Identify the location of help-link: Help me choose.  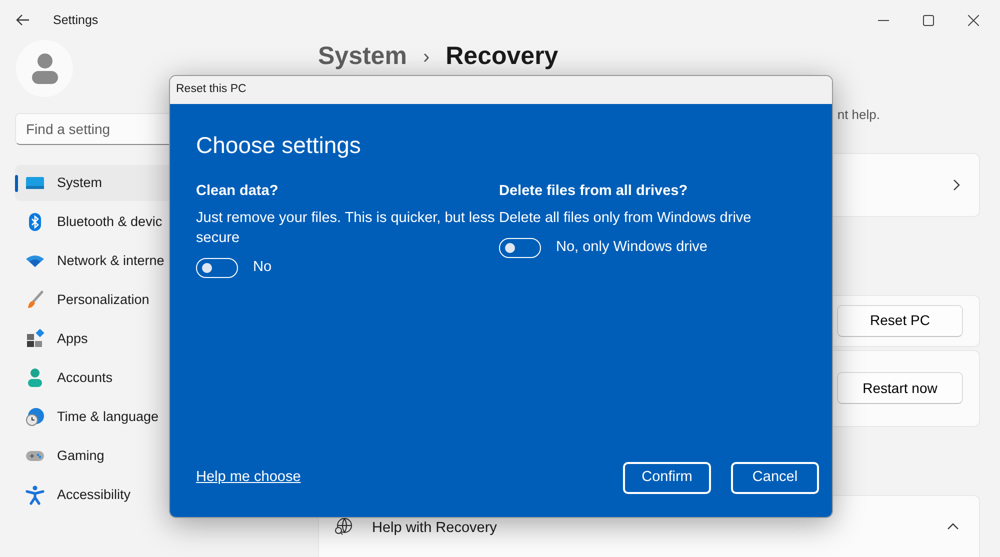
(248, 478).